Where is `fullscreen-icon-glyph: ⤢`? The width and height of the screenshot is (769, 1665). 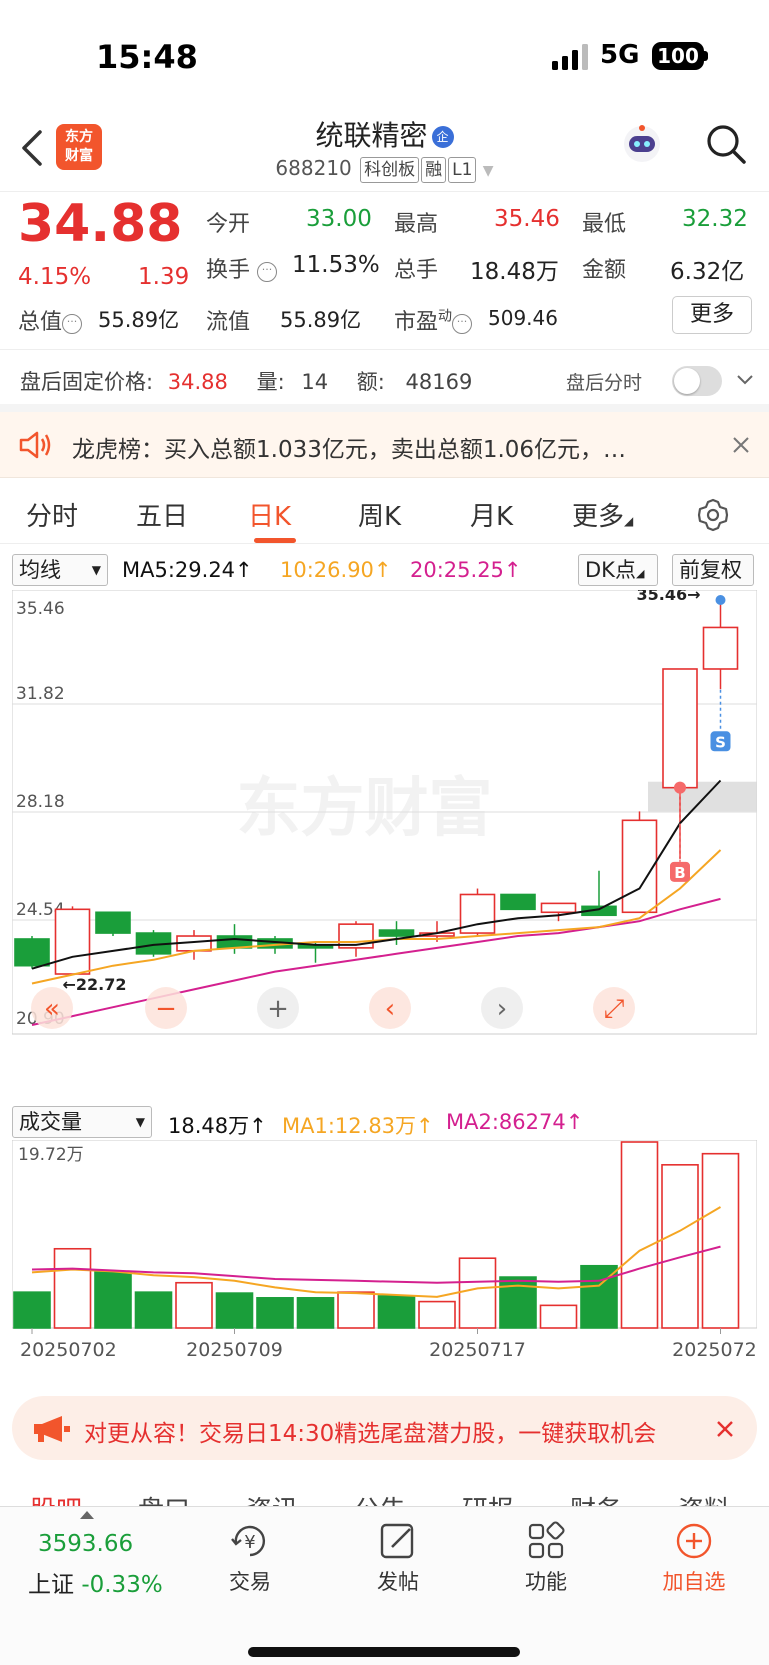
fullscreen-icon-glyph: ⤢ is located at coordinates (614, 1009).